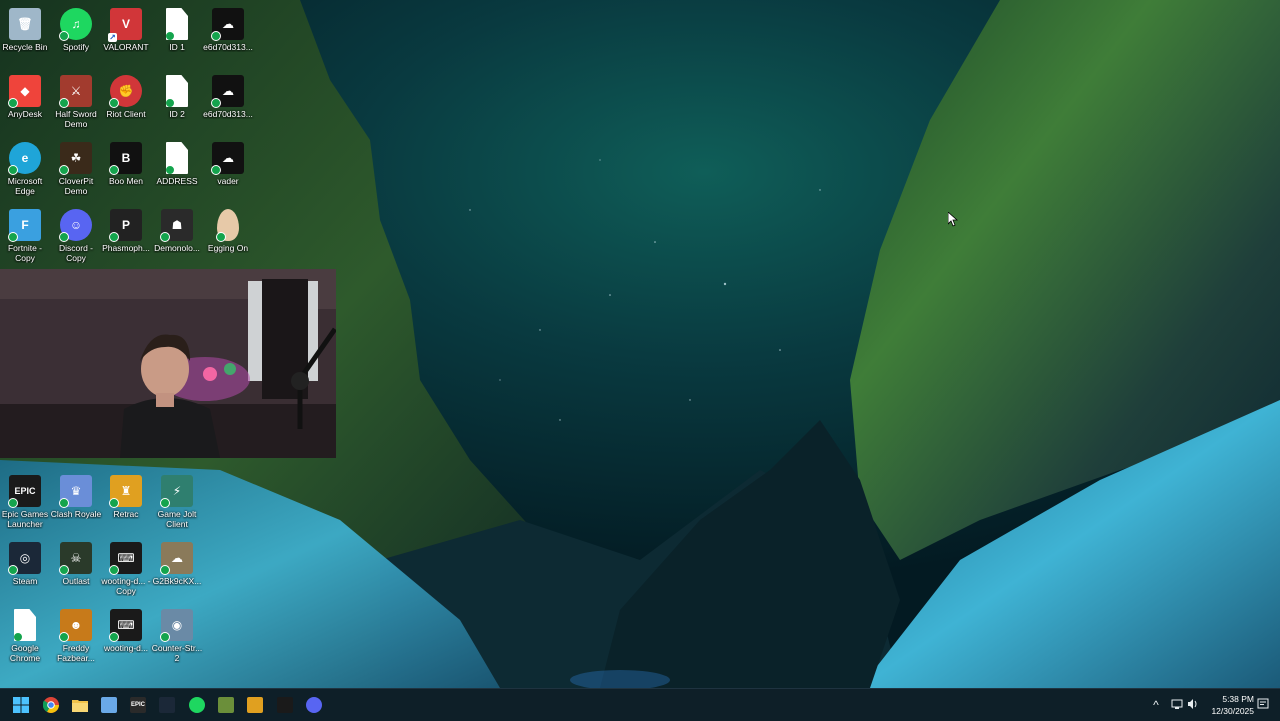 The height and width of the screenshot is (721, 1280). Describe the element at coordinates (197, 705) in the screenshot. I see `spotify-taskbar-button` at that location.